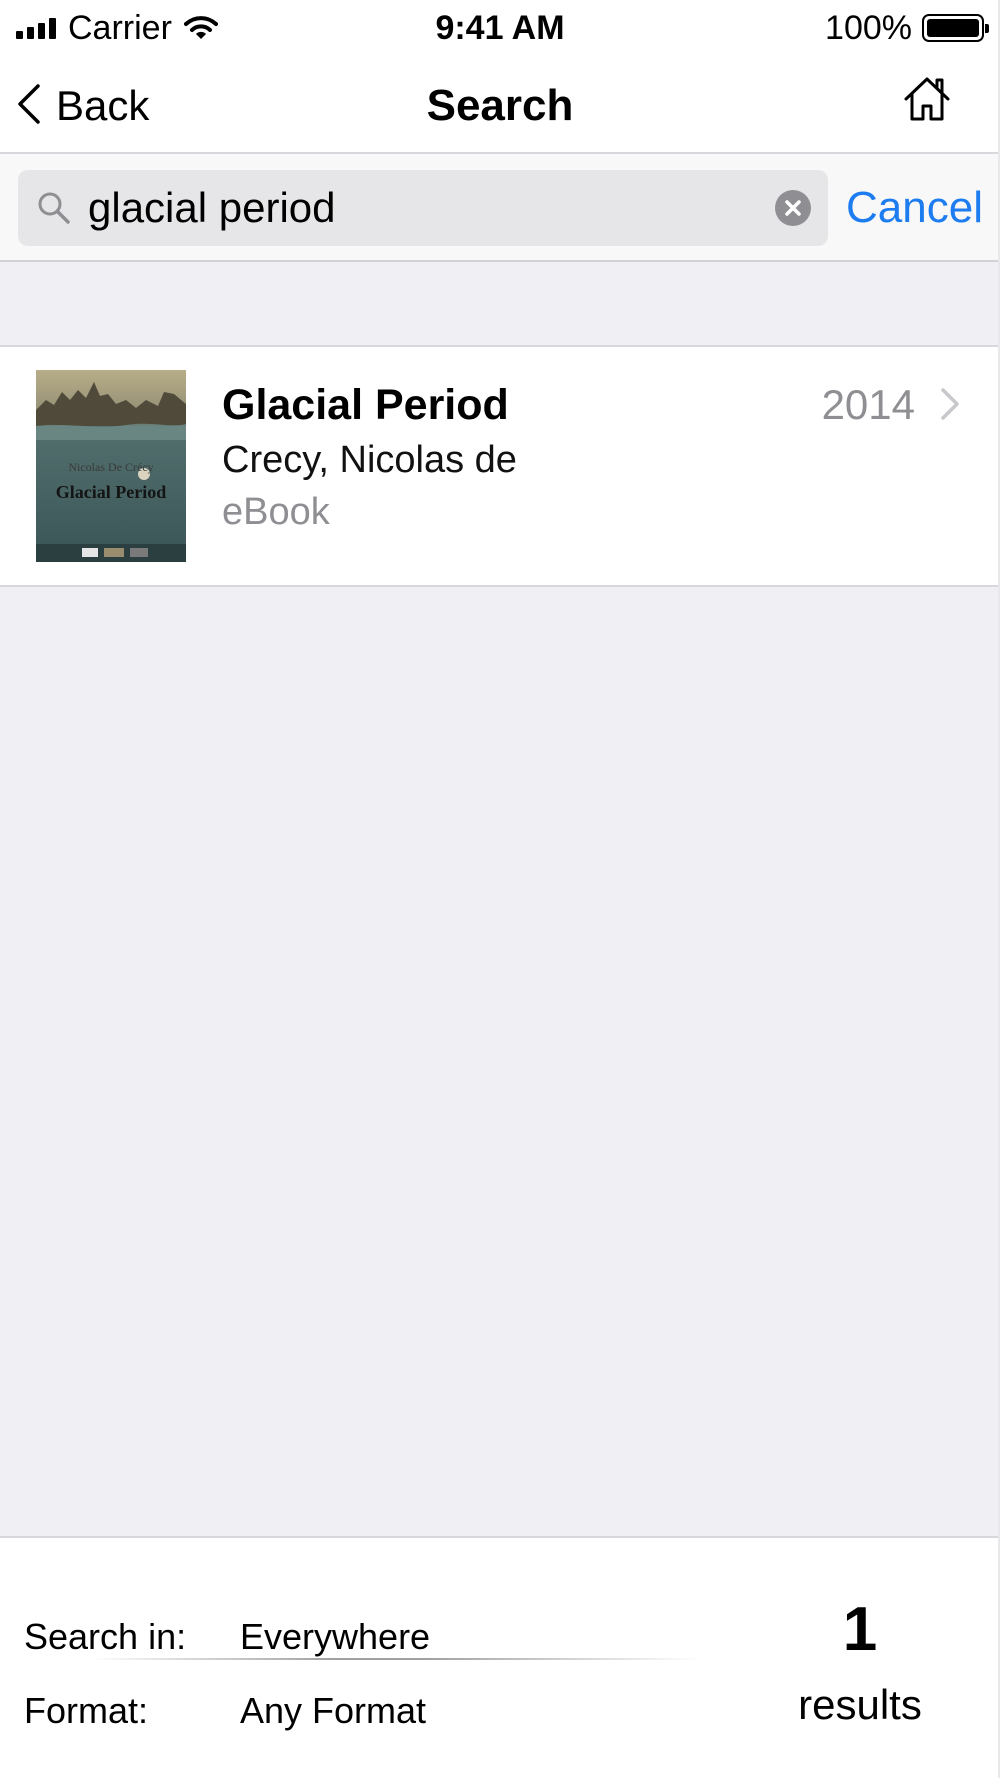  Describe the element at coordinates (54, 210) in the screenshot. I see `search-icon` at that location.